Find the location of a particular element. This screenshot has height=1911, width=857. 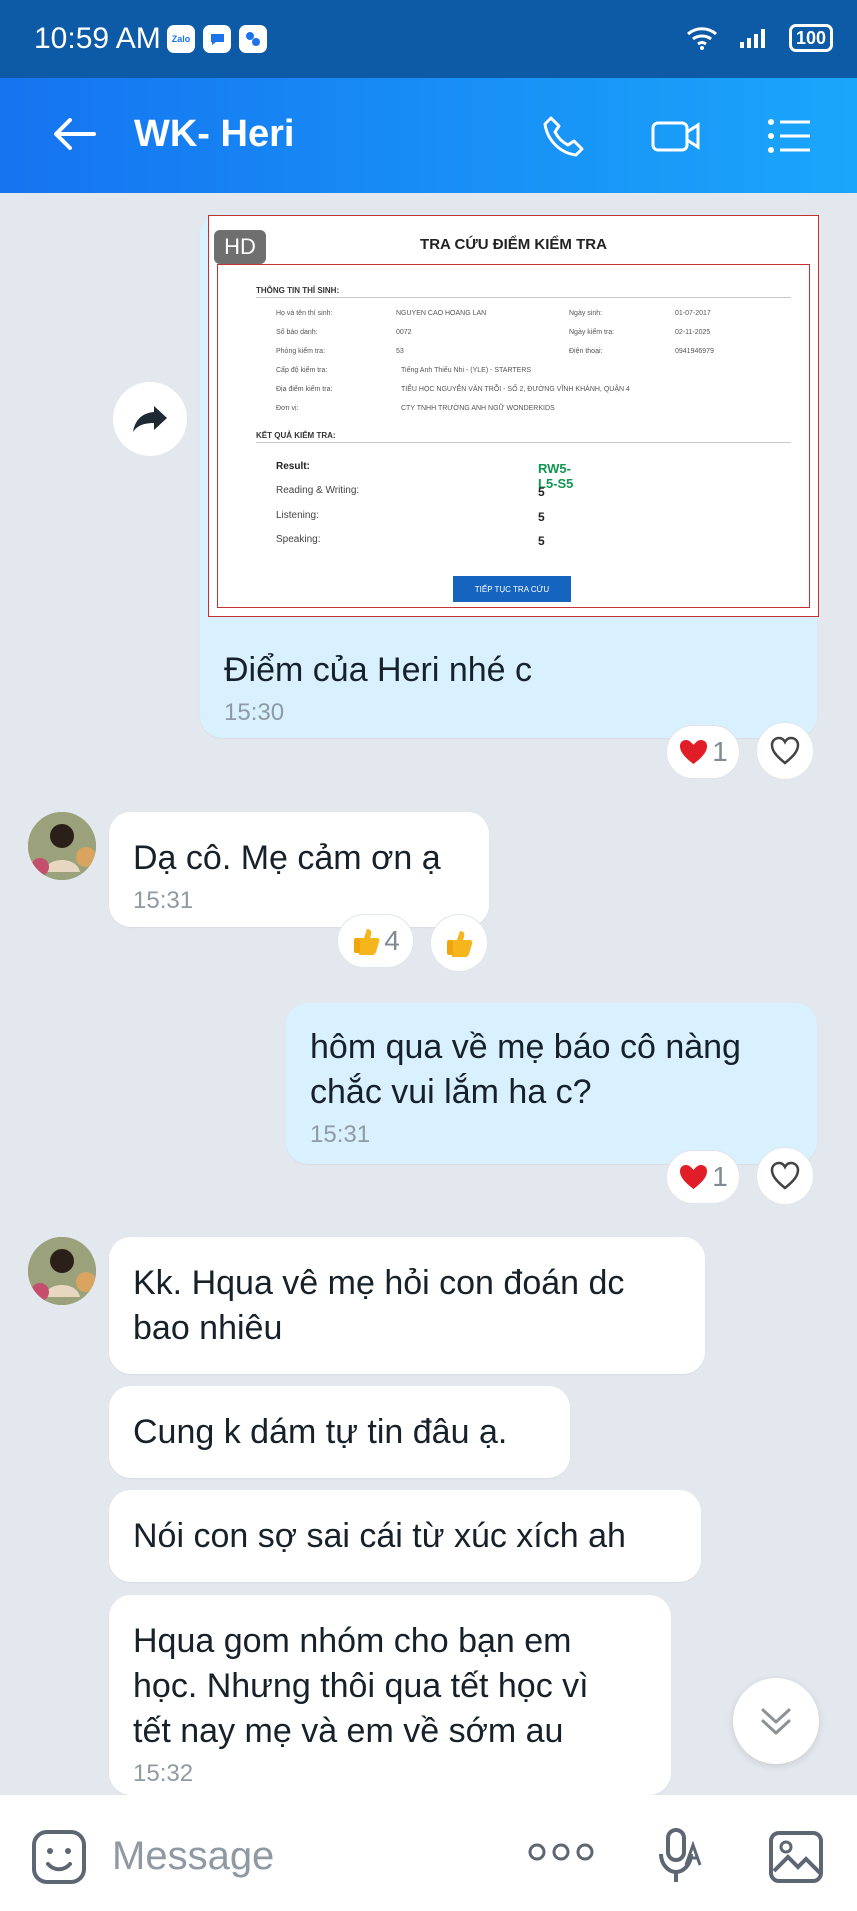

message-text: Nói con sợ sai cái từ xúc xích ah is located at coordinates (379, 1536).